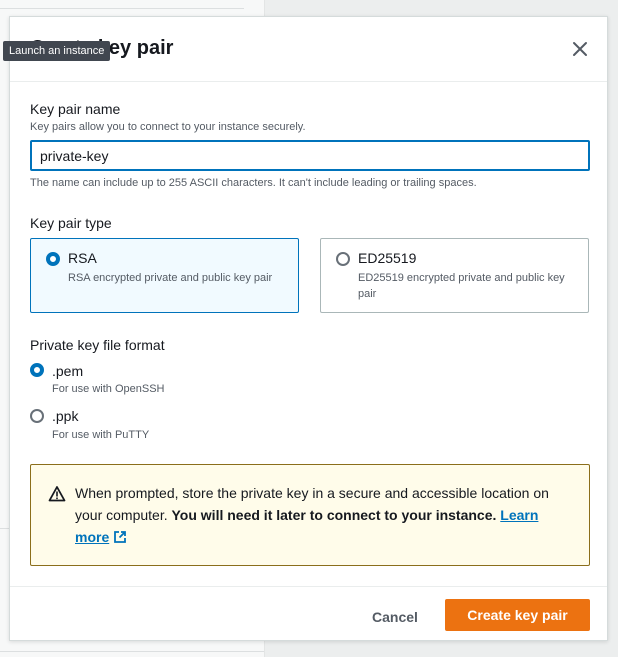 This screenshot has width=618, height=657. I want to click on warning-icon, so click(57, 494).